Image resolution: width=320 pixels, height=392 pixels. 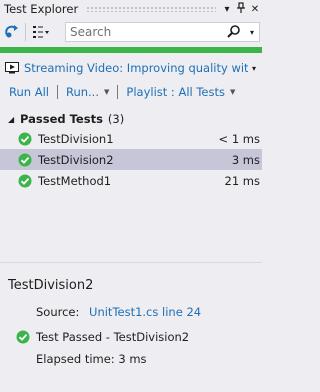 I want to click on elapsed-time: Elapsed time: 3 ms, so click(x=91, y=359).